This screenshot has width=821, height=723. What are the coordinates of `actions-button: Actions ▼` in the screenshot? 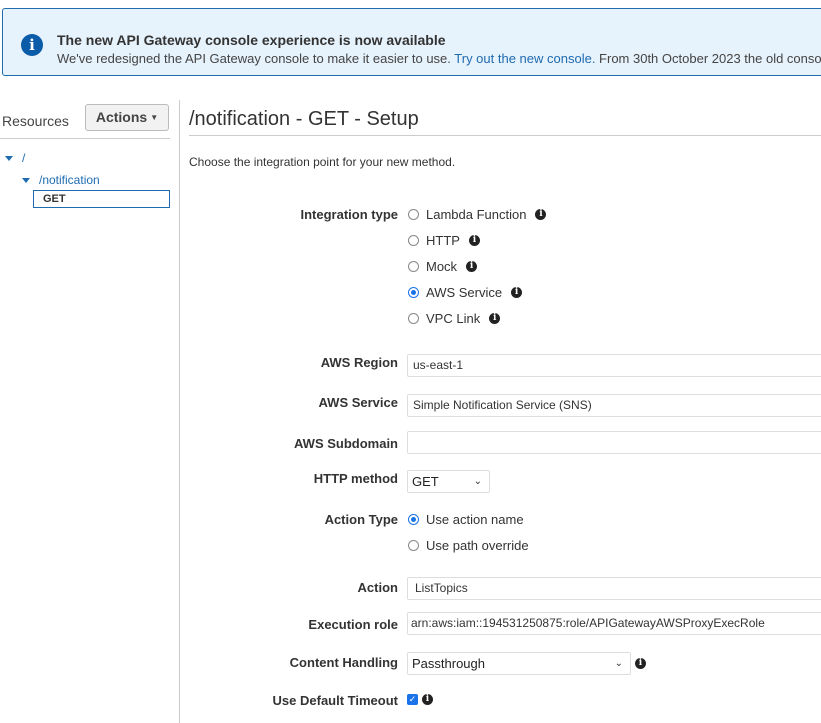 It's located at (127, 117).